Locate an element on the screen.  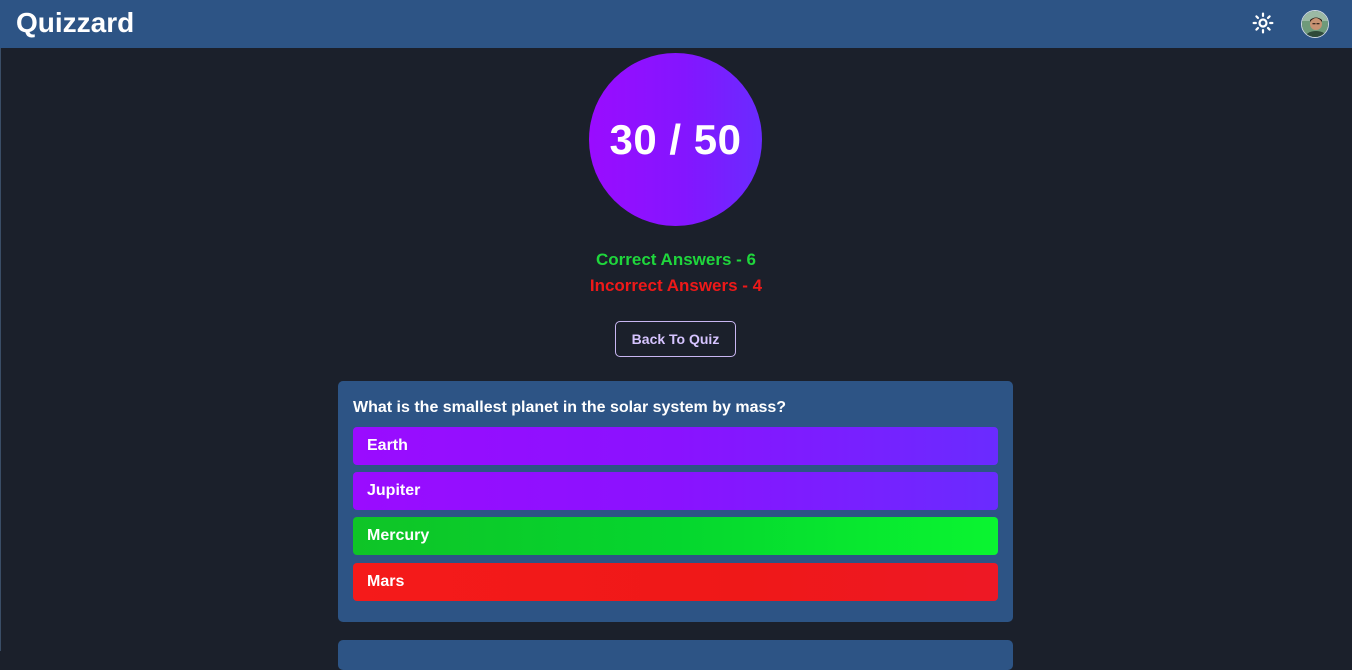
answer-option: Jupiter is located at coordinates (675, 491).